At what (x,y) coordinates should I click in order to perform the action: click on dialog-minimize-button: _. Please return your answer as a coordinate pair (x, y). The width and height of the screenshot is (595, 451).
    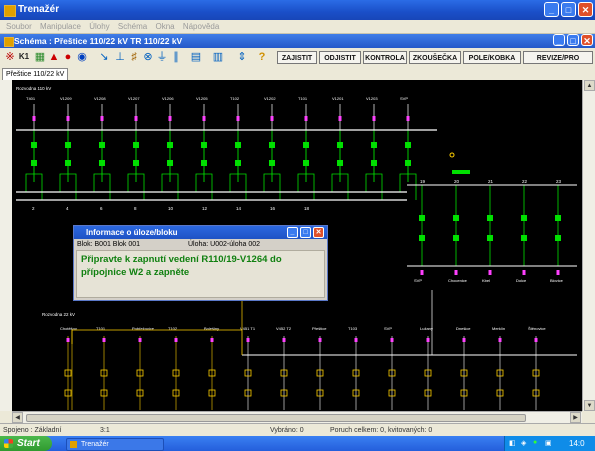
    Looking at the image, I should click on (292, 232).